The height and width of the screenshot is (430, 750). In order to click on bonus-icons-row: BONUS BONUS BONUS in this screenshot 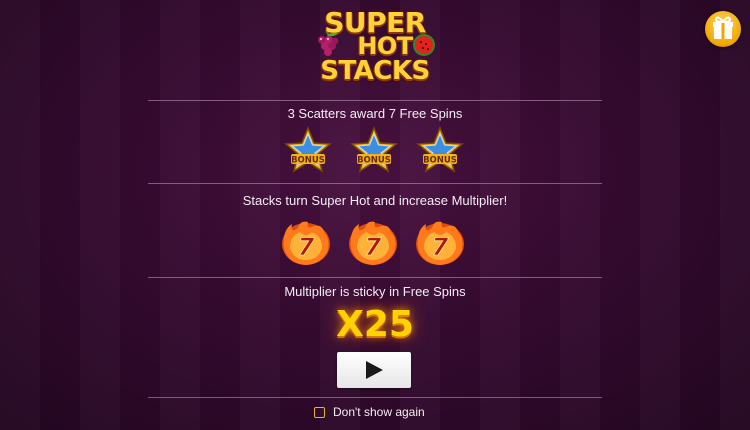, I will do `click(375, 151)`.